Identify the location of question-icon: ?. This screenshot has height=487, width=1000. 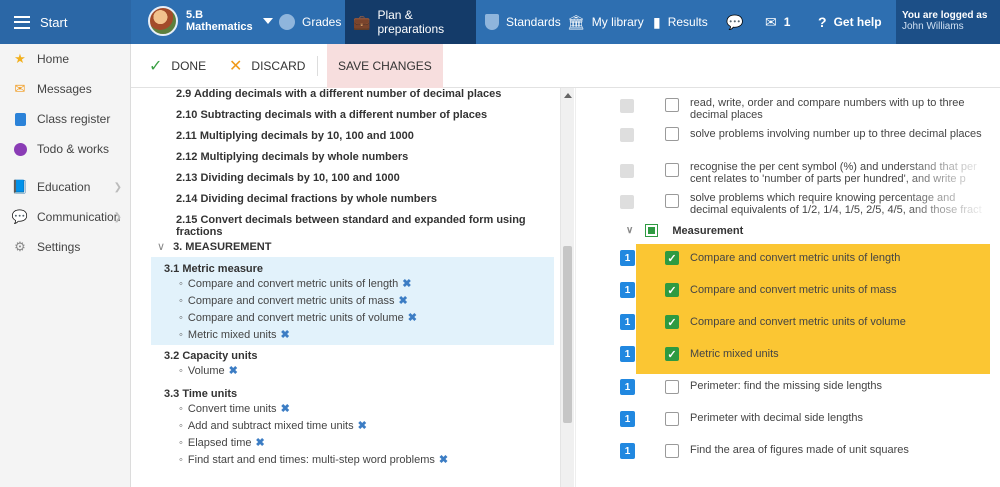
(822, 22).